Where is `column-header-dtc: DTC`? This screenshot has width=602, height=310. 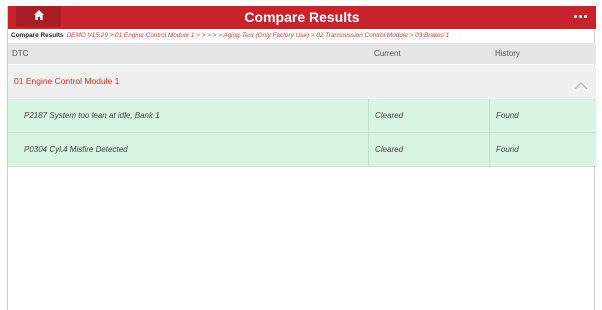 column-header-dtc: DTC is located at coordinates (20, 53).